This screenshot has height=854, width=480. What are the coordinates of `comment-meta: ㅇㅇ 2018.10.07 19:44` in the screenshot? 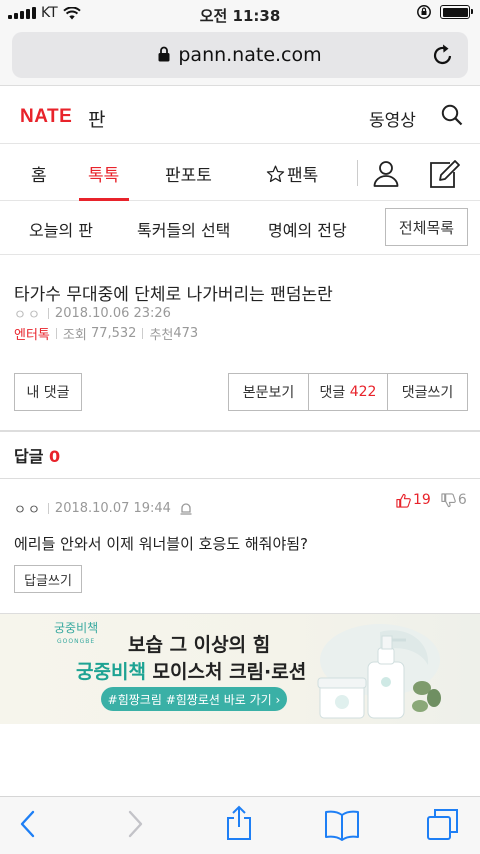 It's located at (103, 508).